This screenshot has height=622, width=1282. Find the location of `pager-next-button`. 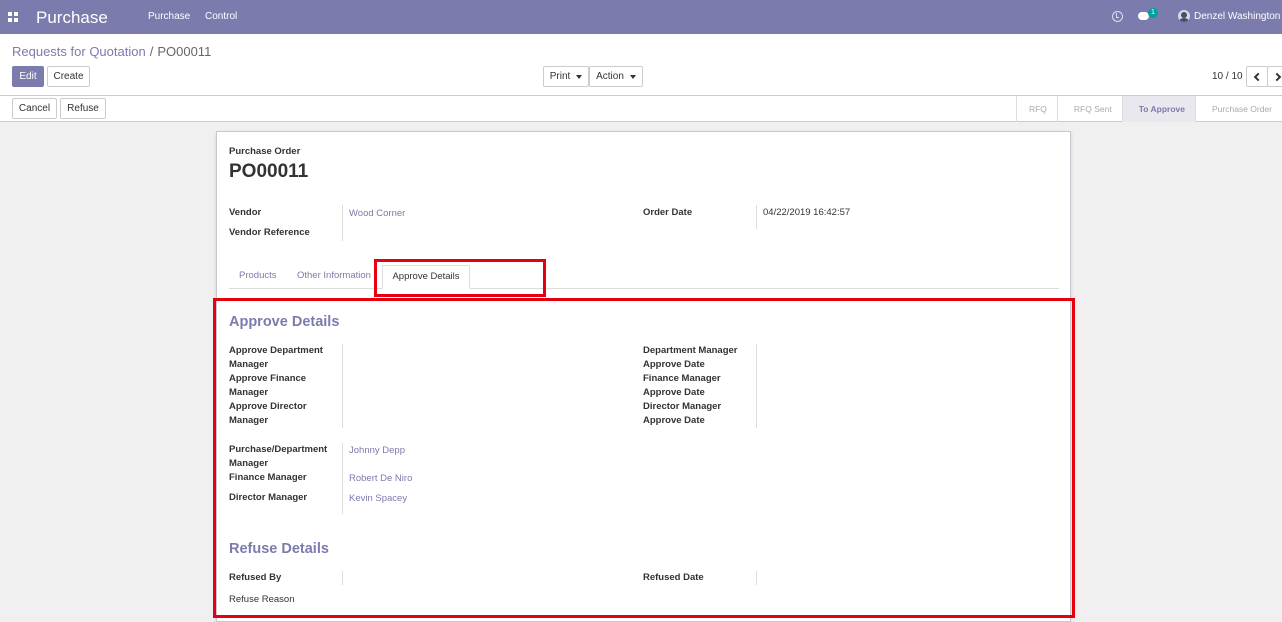

pager-next-button is located at coordinates (1274, 76).